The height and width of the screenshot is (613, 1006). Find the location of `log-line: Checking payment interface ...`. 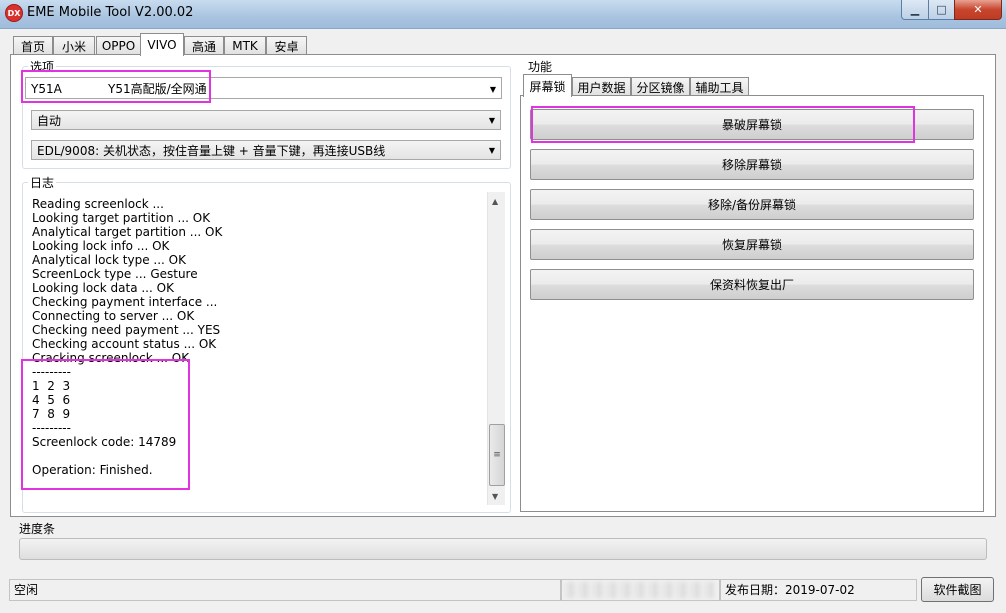

log-line: Checking payment interface ... is located at coordinates (125, 302).